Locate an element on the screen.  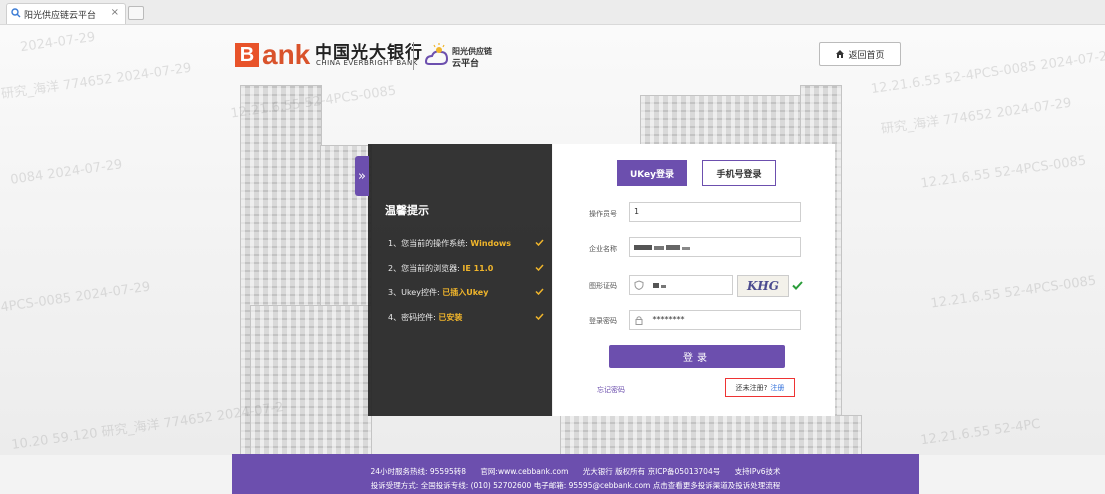
tip-item-ukey: 3、Ukey控件: 已插入Ukey is located at coordinates (438, 292).